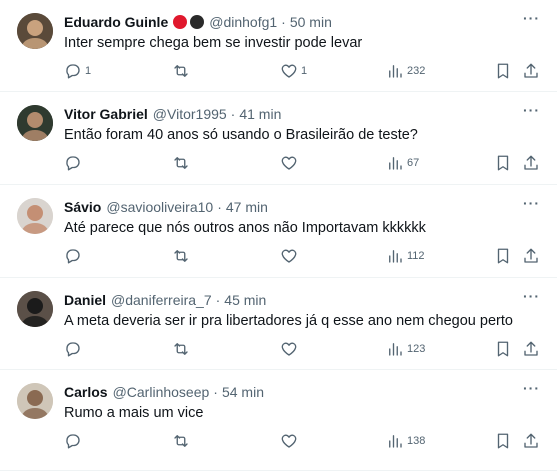 This screenshot has width=557, height=471. Describe the element at coordinates (260, 114) in the screenshot. I see `timestamp: 41 min` at that location.